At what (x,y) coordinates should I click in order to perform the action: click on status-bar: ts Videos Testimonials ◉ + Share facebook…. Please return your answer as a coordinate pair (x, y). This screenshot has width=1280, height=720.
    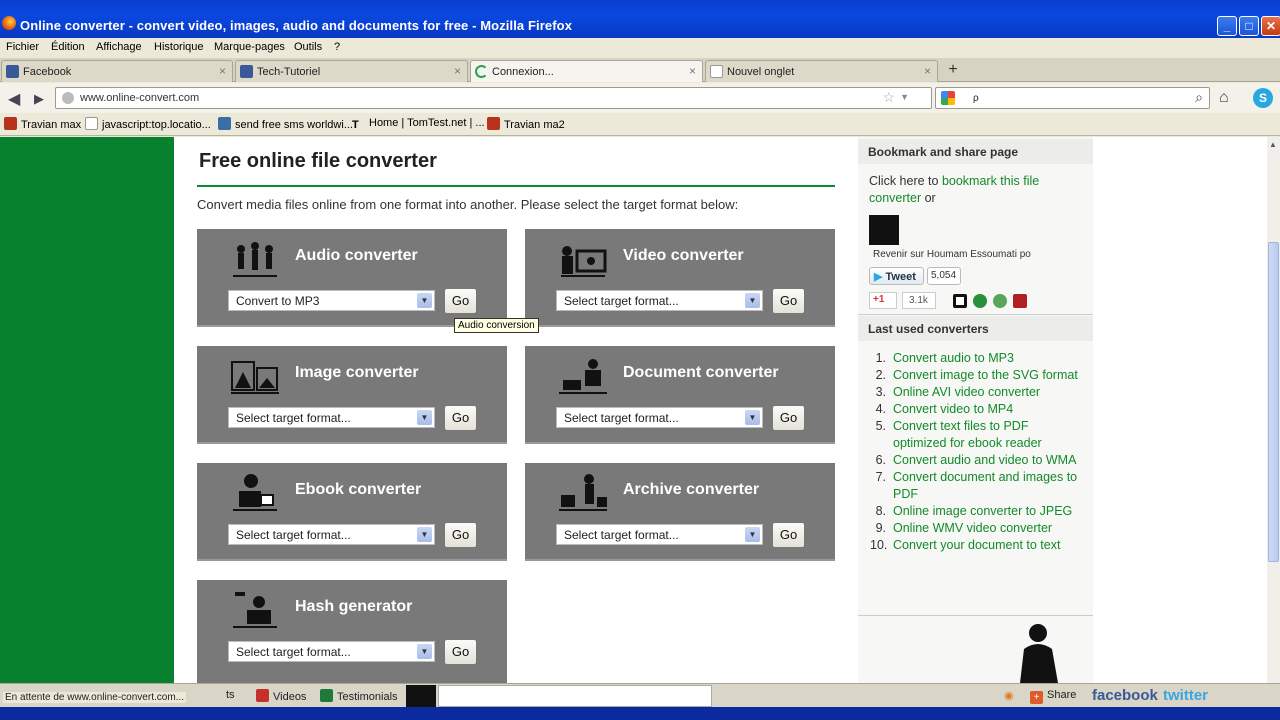
    Looking at the image, I should click on (640, 695).